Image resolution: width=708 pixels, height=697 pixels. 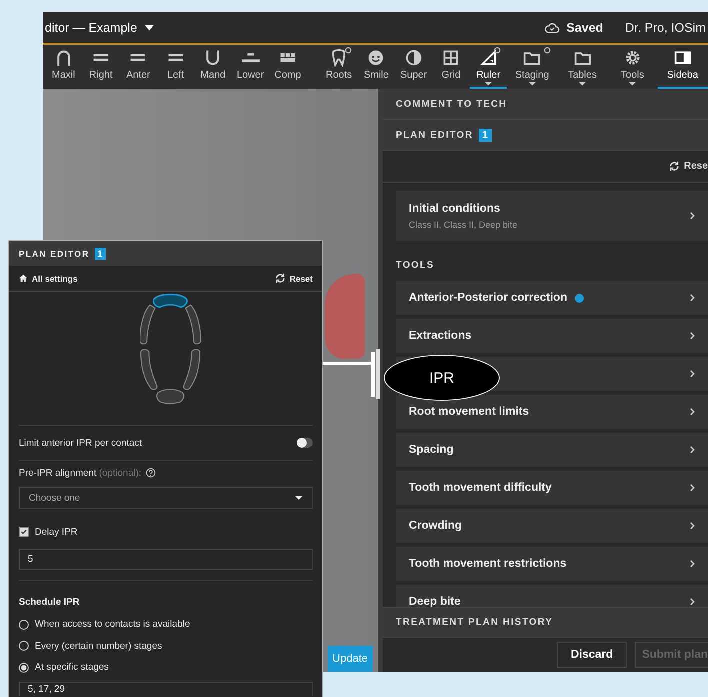 I want to click on section-header: TREATMENT PLAN HISTORY, so click(x=545, y=622).